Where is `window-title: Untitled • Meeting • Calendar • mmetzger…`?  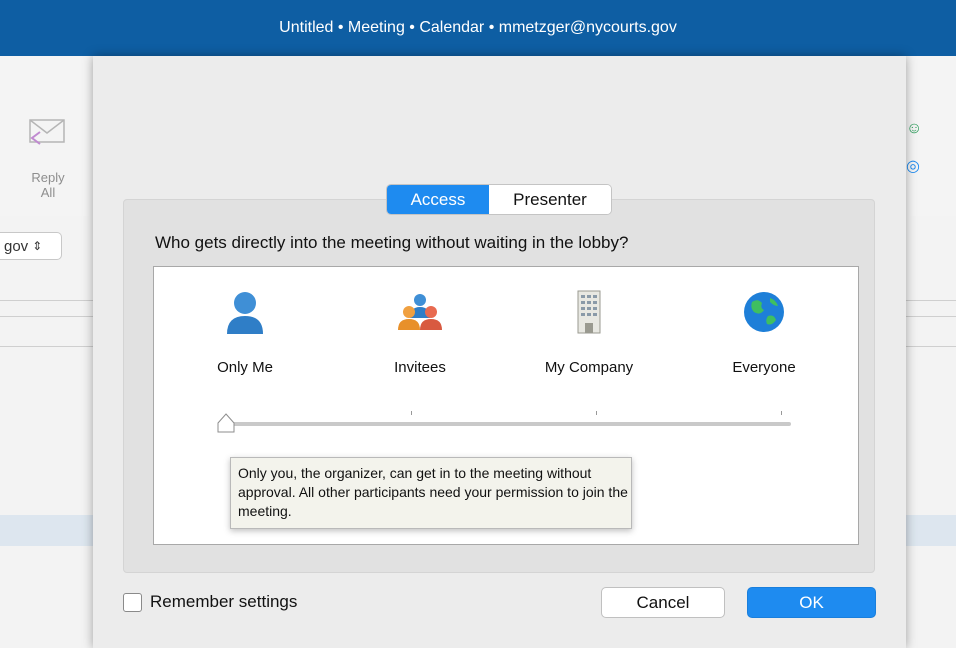
window-title: Untitled • Meeting • Calendar • mmetzger… is located at coordinates (478, 27).